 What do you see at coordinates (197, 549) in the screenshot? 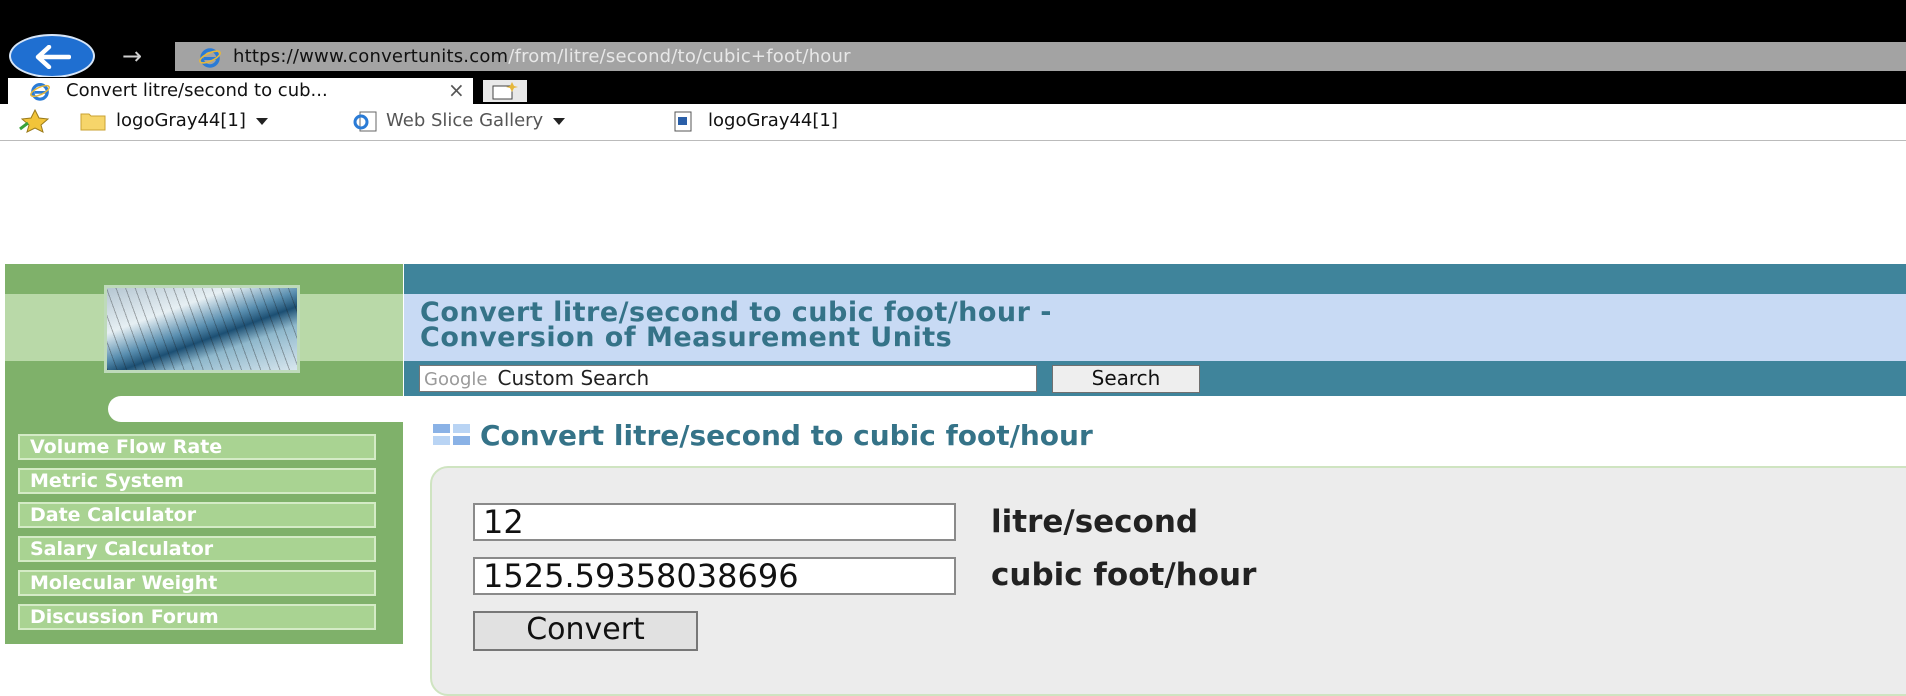
I see `sidebar-item-salary-calculator: Salary Calculator` at bounding box center [197, 549].